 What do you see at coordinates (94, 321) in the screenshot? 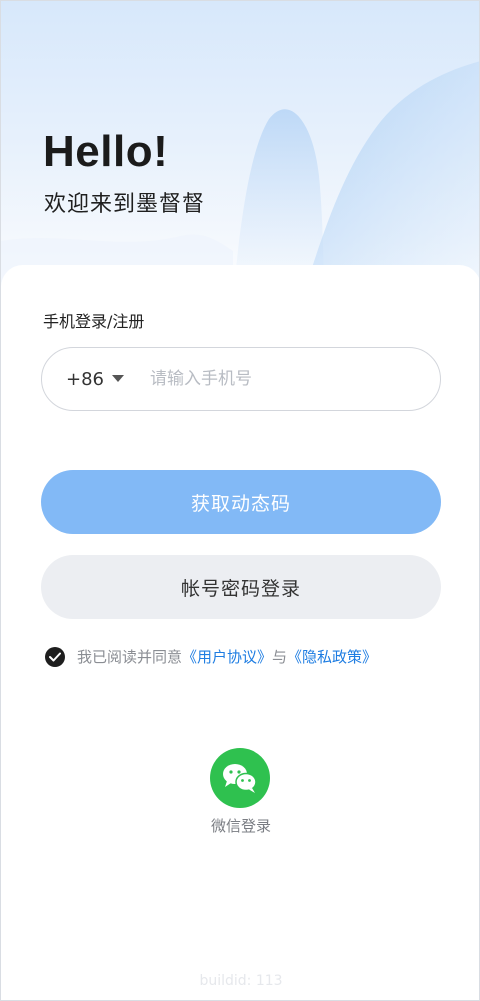
I see `login-section-label: 手机登录/注册` at bounding box center [94, 321].